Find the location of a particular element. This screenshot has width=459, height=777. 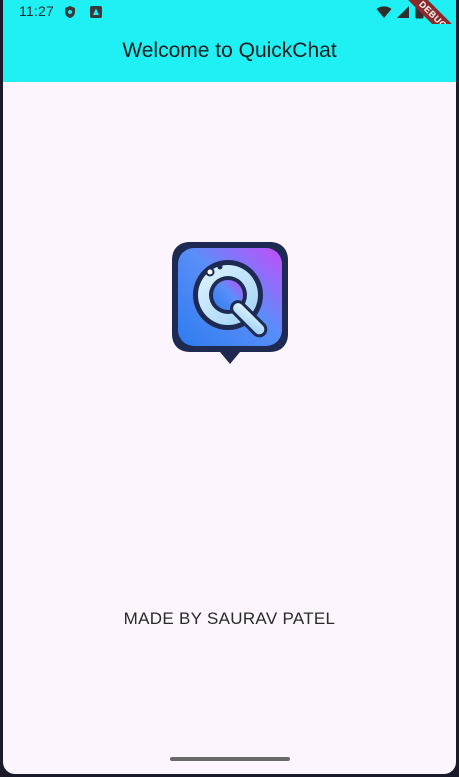

quickchat-logo-icon is located at coordinates (230, 303).